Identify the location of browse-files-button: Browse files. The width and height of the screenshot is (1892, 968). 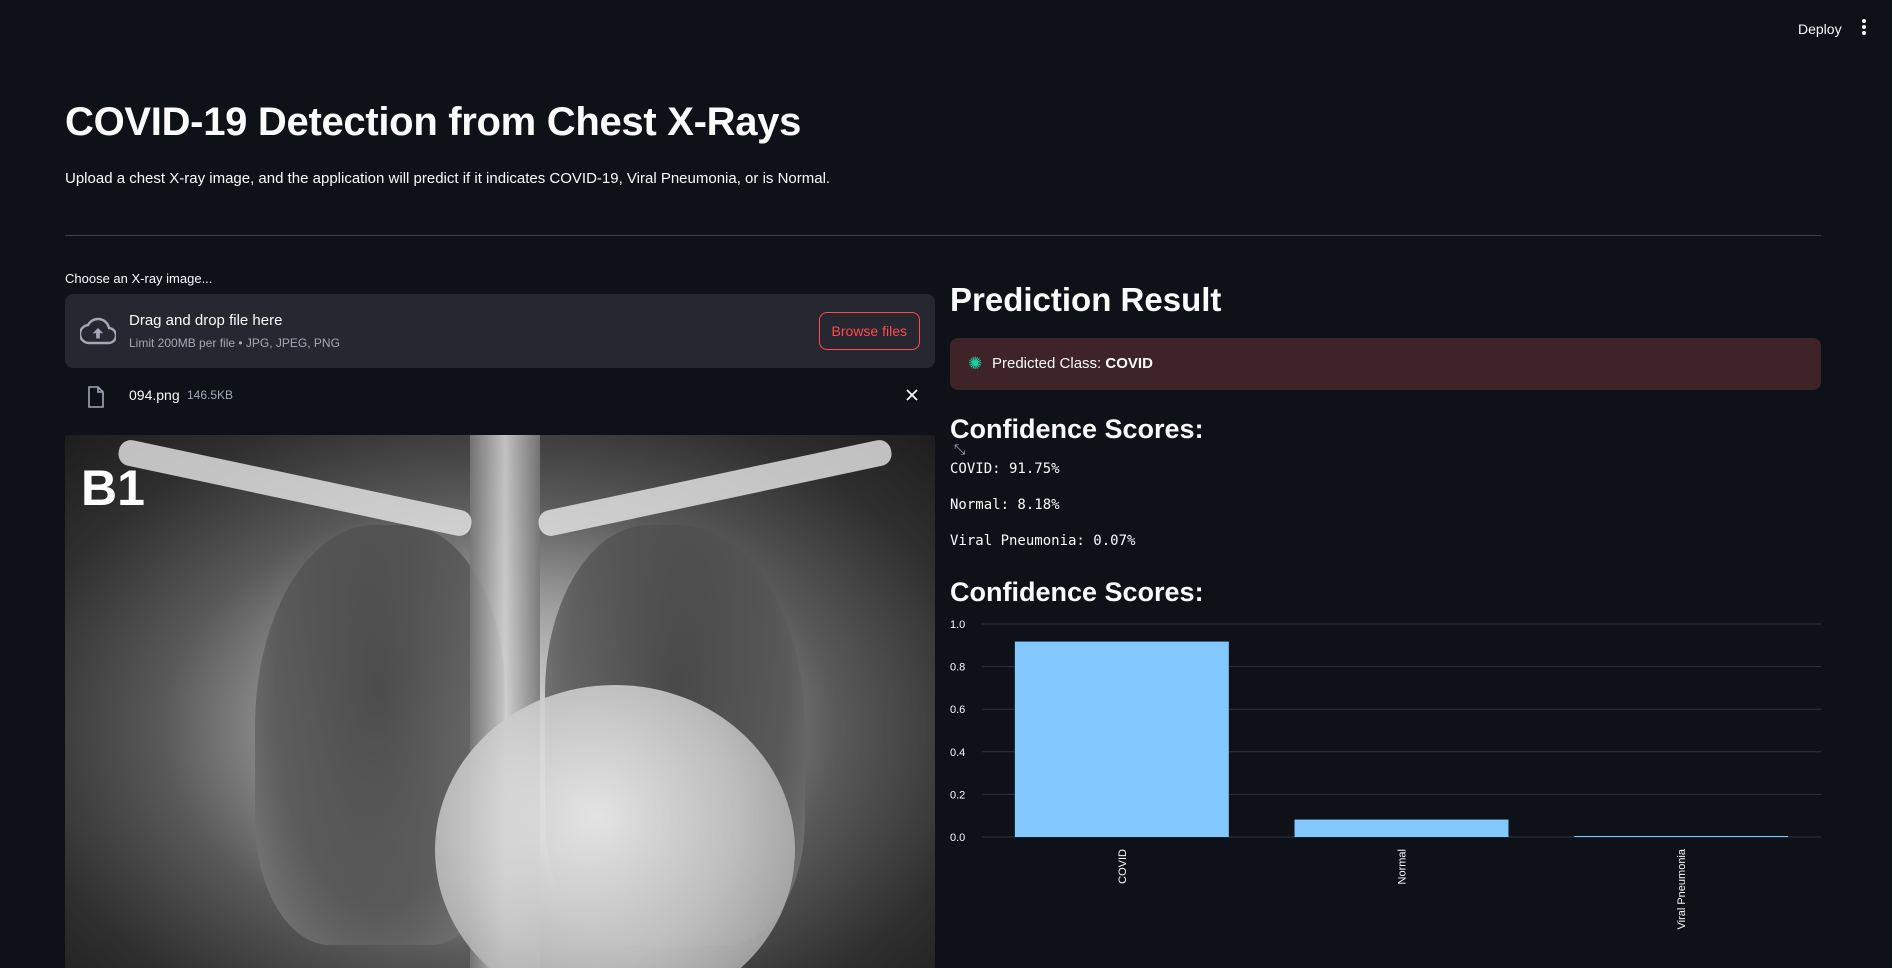
(869, 331).